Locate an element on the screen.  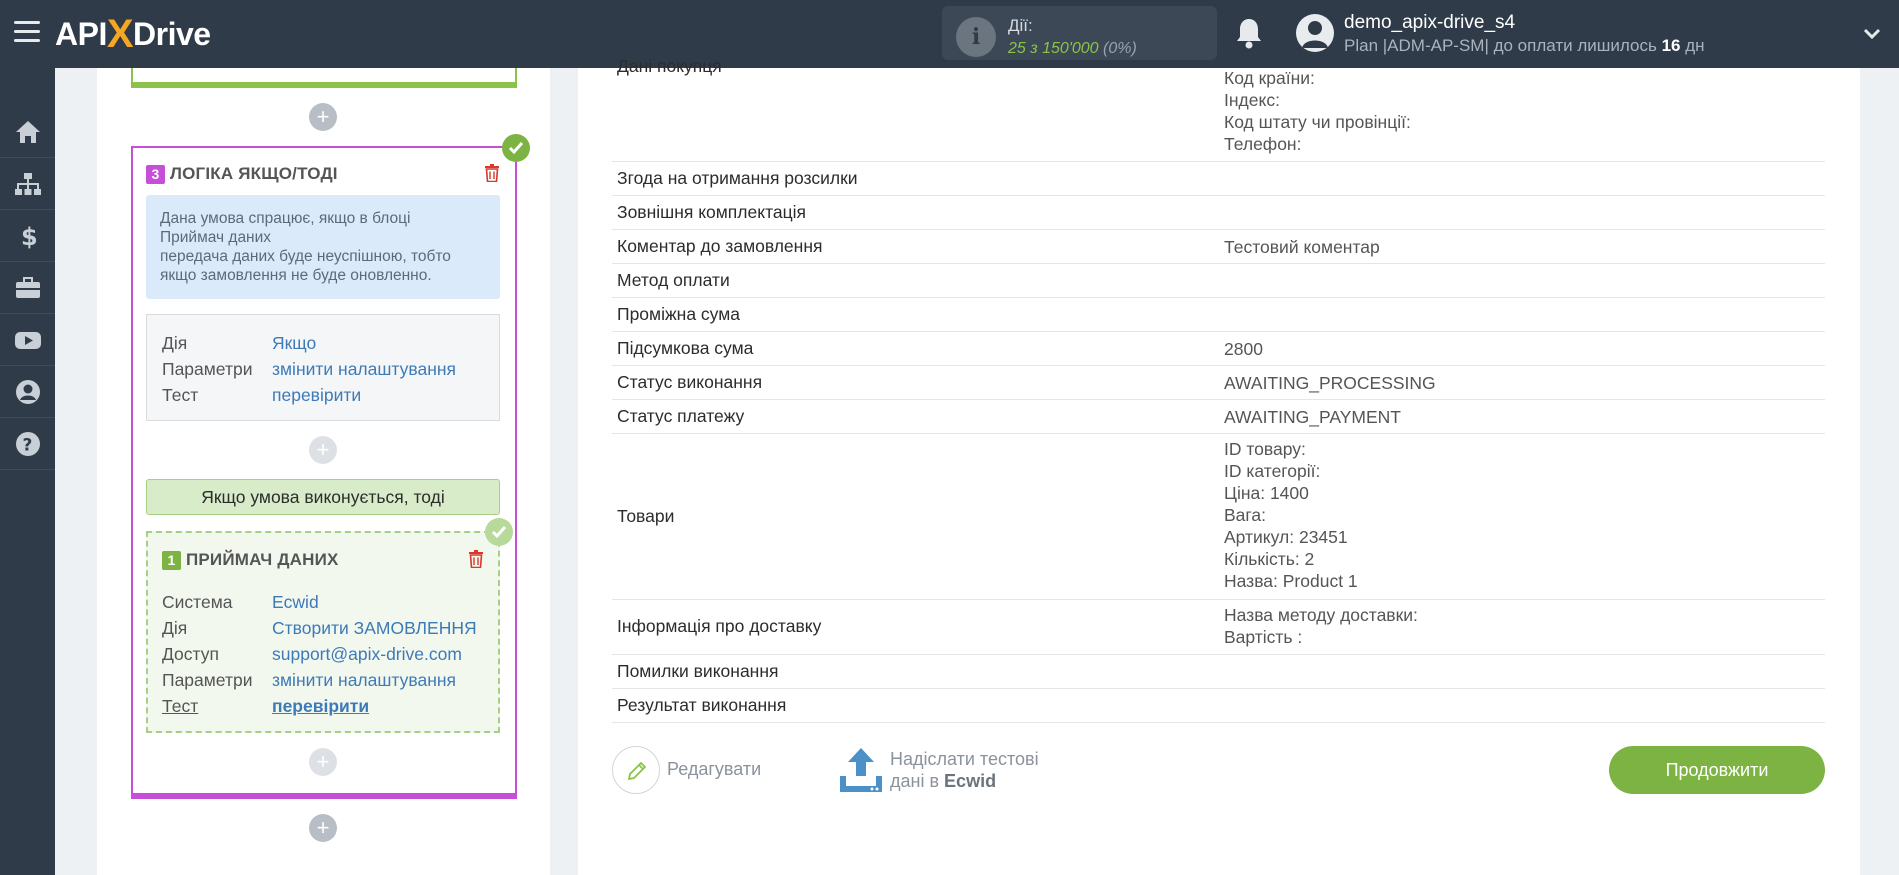
row-label: Метод оплати is located at coordinates (673, 280).